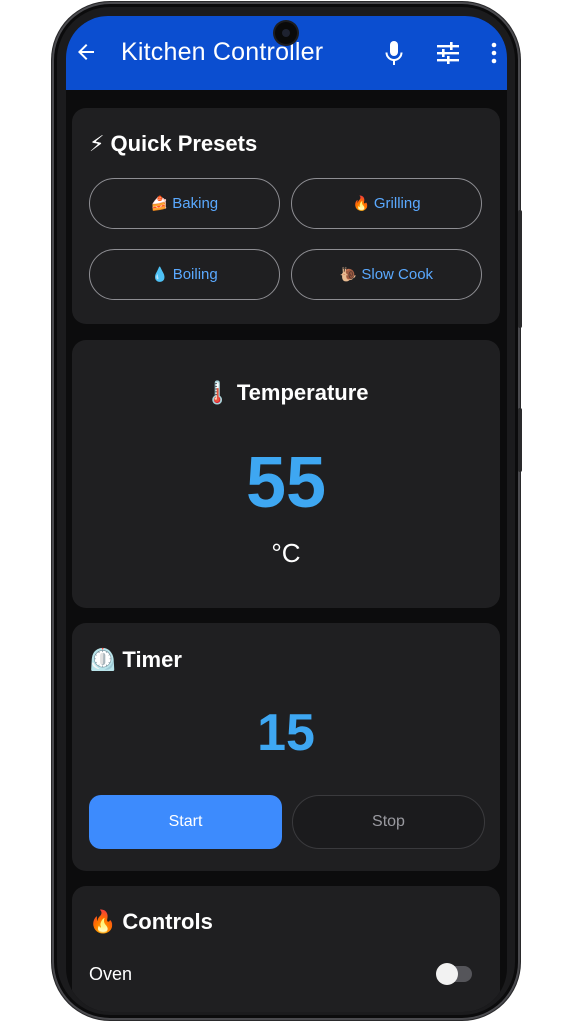 Image resolution: width=576 pixels, height=1024 pixels. I want to click on stop-button: Stop, so click(388, 822).